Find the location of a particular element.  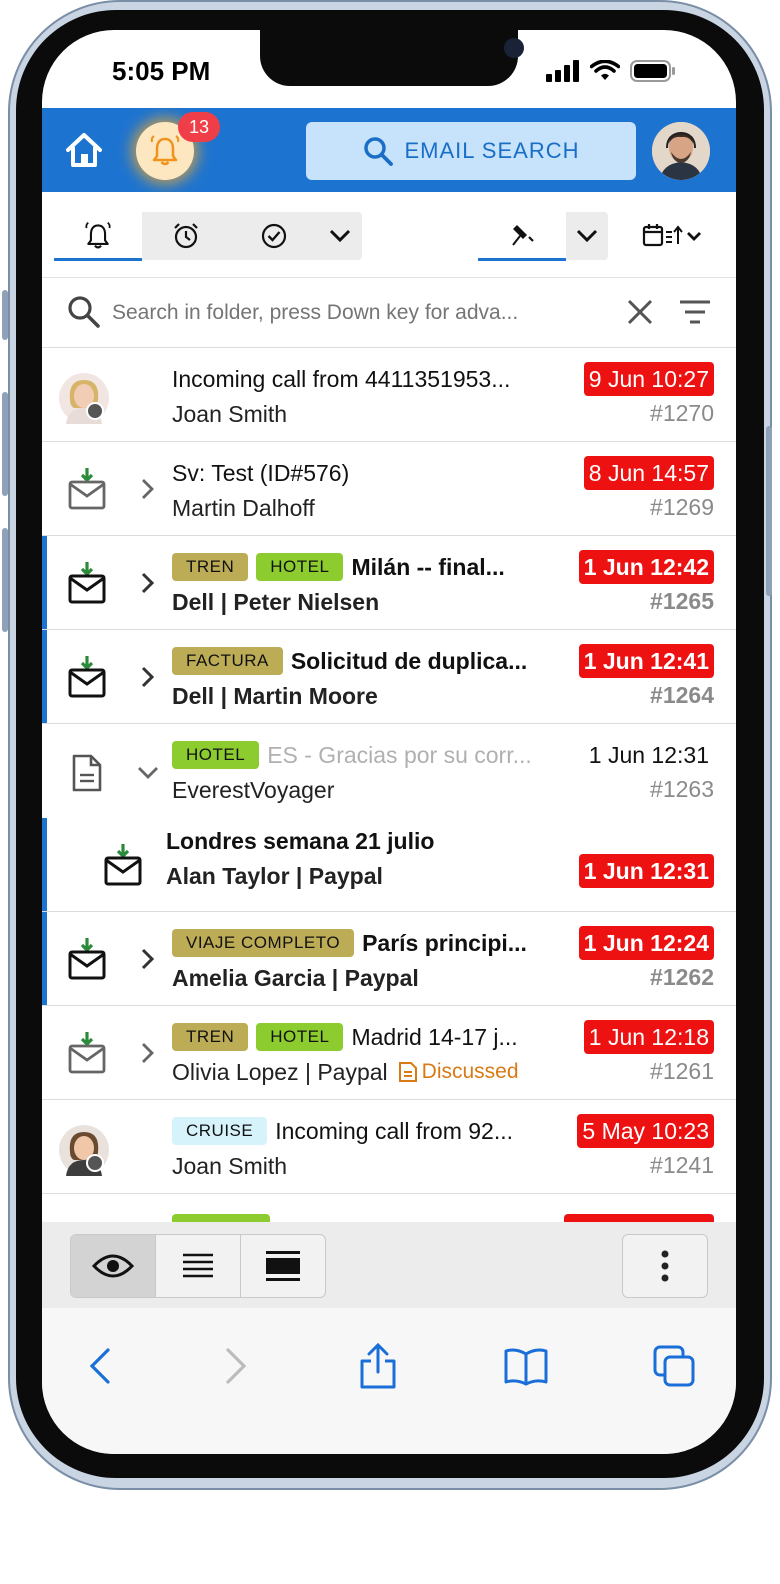

filter-tab-notifications is located at coordinates (98, 236).